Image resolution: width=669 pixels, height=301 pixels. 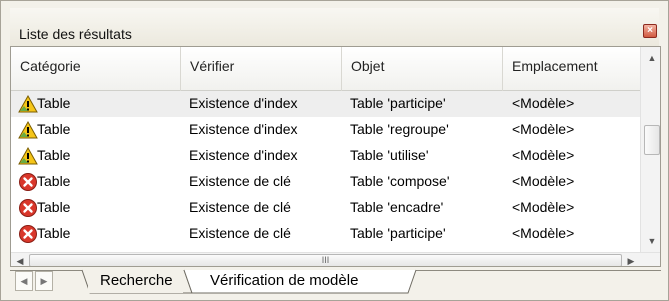 I want to click on cell-objet: Table 'compose', so click(x=400, y=181).